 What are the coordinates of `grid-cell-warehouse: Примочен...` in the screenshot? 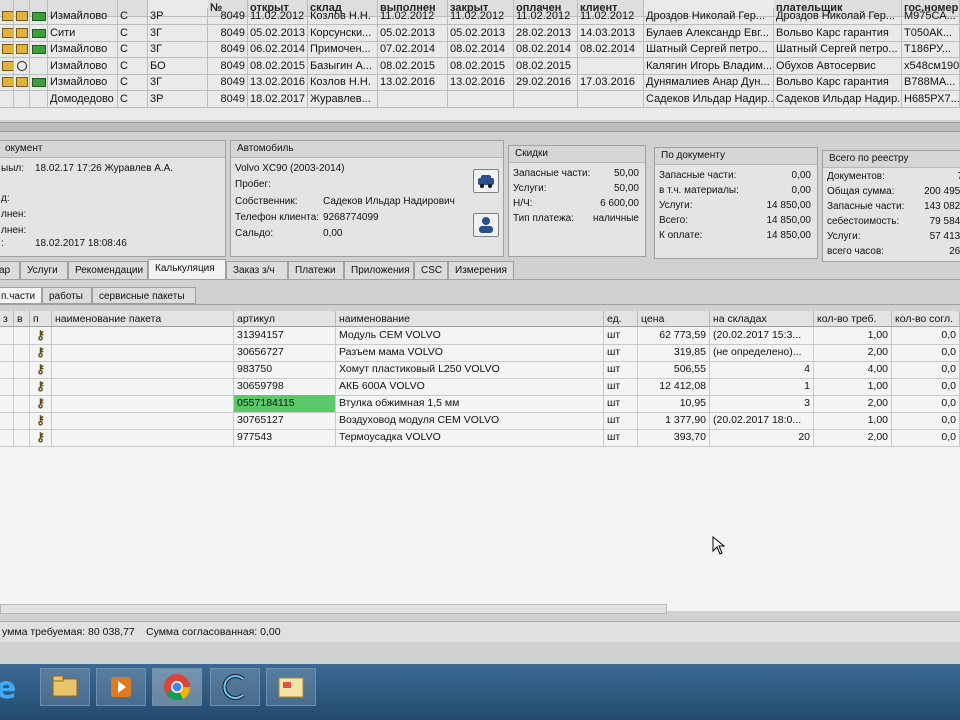 It's located at (343, 49).